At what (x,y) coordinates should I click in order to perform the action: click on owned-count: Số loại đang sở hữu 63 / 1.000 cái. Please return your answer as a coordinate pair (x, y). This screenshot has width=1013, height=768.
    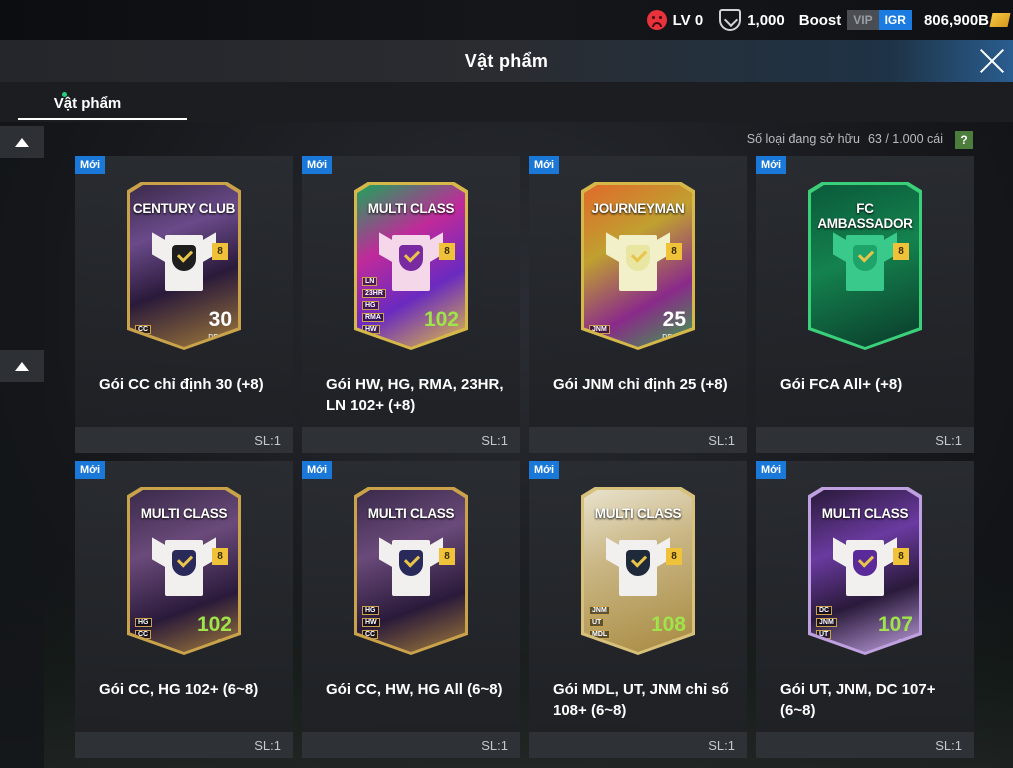
    Looking at the image, I should click on (845, 139).